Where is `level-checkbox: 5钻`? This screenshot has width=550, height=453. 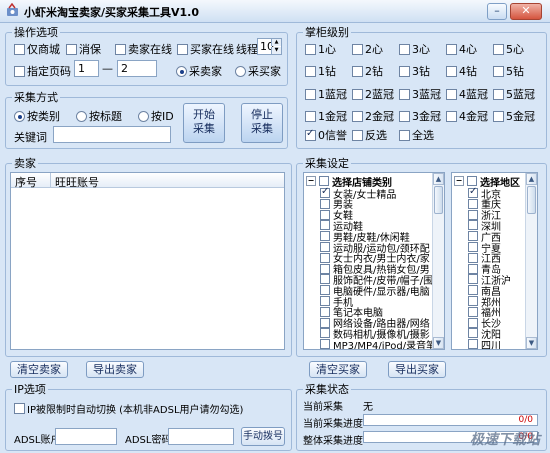 level-checkbox: 5钻 is located at coordinates (508, 71).